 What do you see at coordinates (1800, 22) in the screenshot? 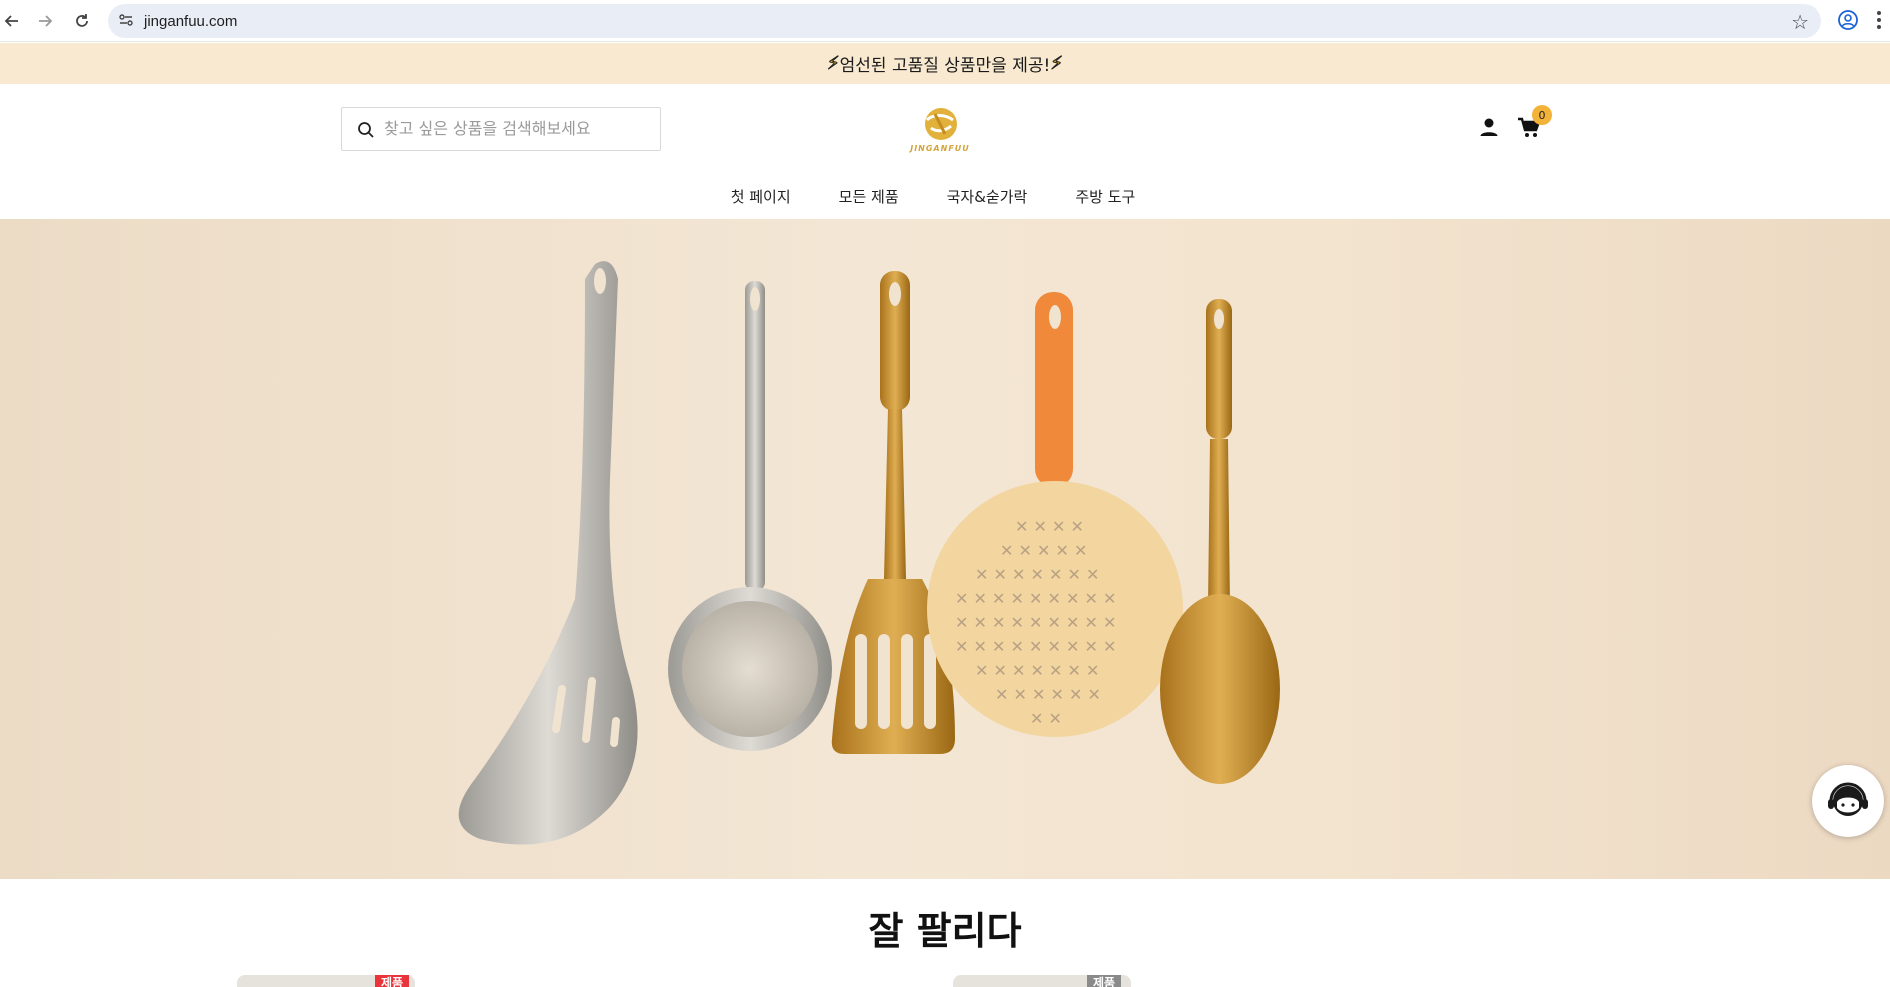
I see `bookmark-star-icon: ☆` at bounding box center [1800, 22].